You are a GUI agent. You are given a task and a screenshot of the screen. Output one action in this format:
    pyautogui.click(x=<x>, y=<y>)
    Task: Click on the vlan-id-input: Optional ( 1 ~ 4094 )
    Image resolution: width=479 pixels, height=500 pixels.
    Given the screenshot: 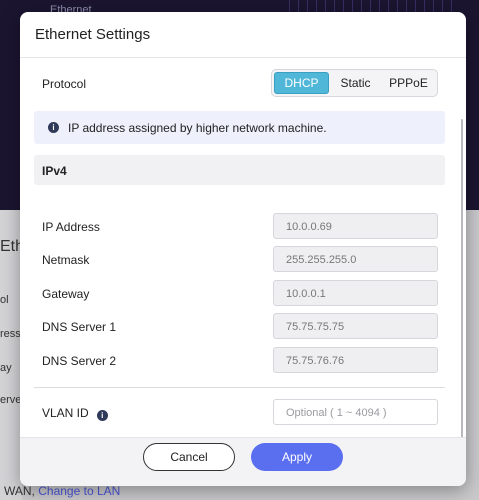 What is the action you would take?
    pyautogui.click(x=355, y=412)
    